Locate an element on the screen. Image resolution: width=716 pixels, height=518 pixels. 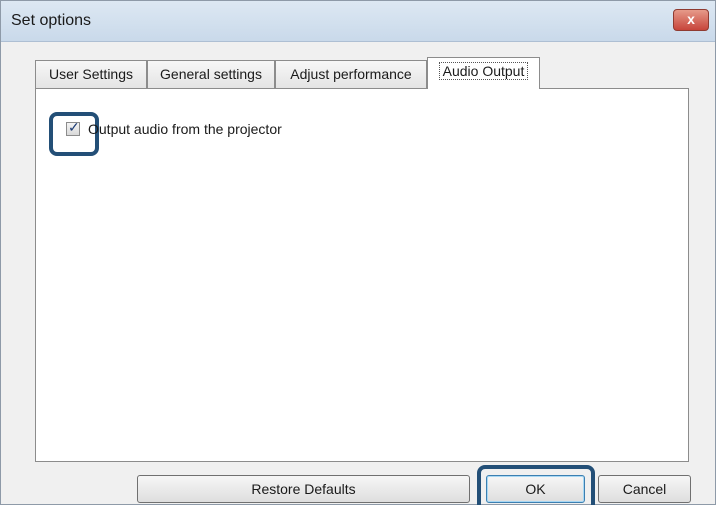
tab-label: General settings is located at coordinates (211, 74).